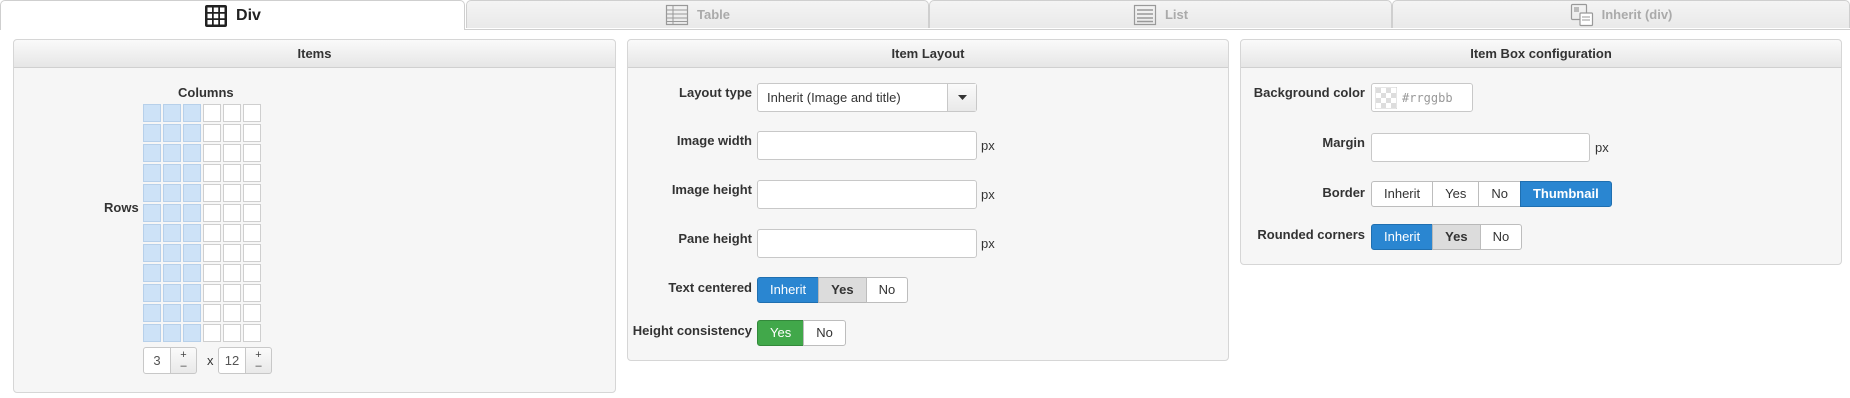 Image resolution: width=1850 pixels, height=398 pixels. Describe the element at coordinates (1160, 14) in the screenshot. I see `tab-list: List` at that location.